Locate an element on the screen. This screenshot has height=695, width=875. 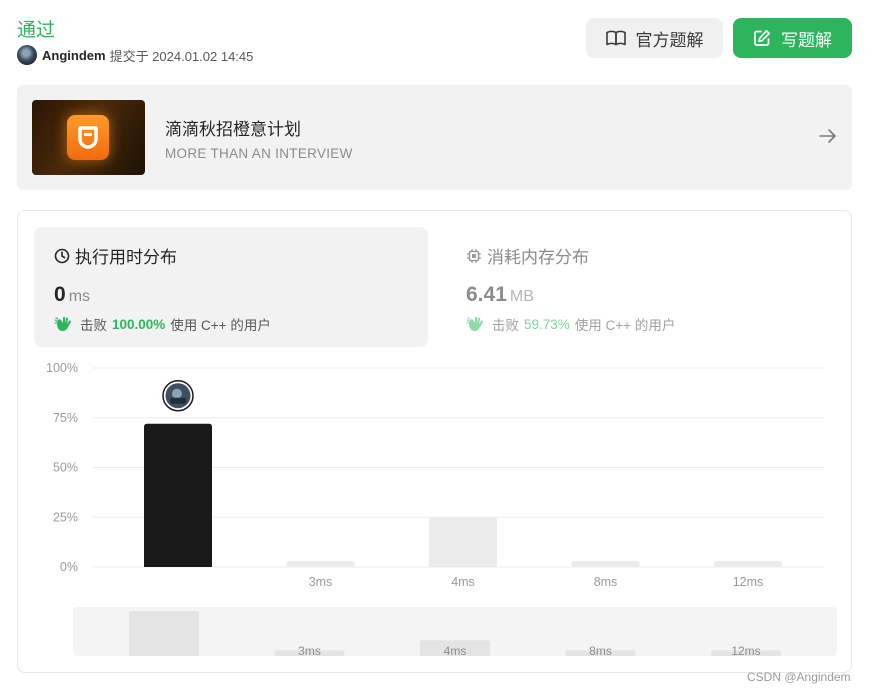
write-solution-button: 写题解 is located at coordinates (792, 38).